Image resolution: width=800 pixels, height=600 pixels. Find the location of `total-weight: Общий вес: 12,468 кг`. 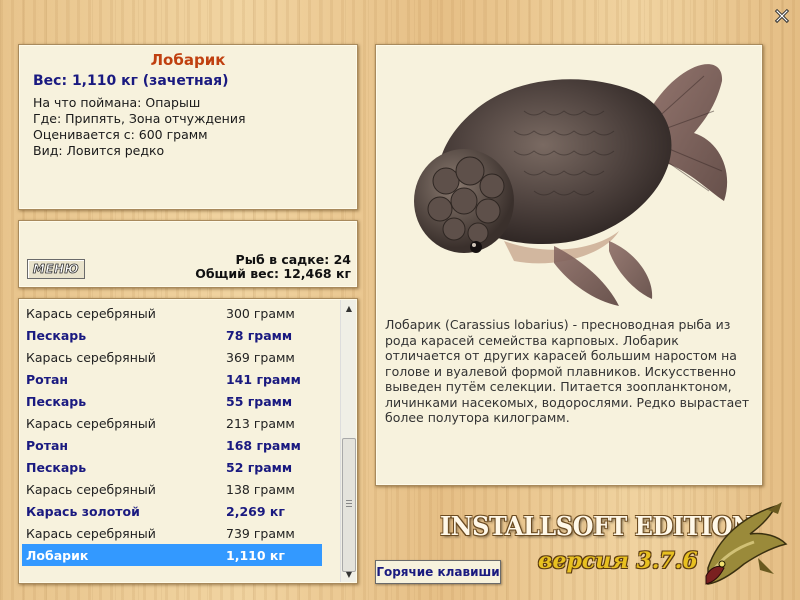

total-weight: Общий вес: 12,468 кг is located at coordinates (273, 273).